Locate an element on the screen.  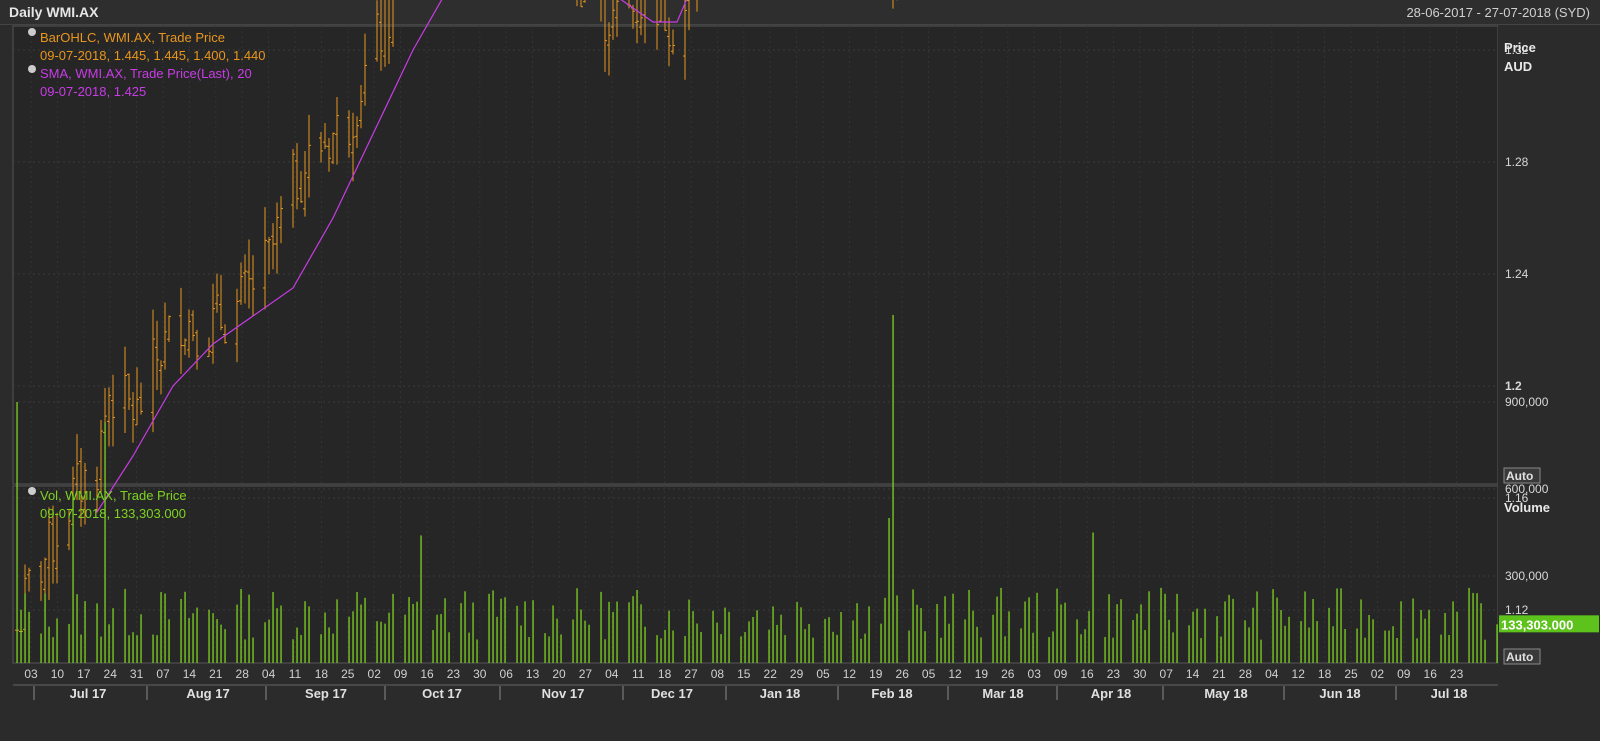
x-month-label: Mar 18 is located at coordinates (1002, 693).